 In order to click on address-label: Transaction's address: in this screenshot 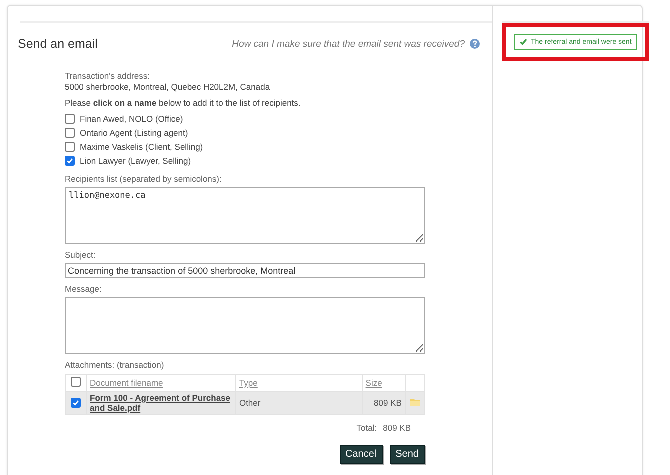, I will do `click(108, 76)`.